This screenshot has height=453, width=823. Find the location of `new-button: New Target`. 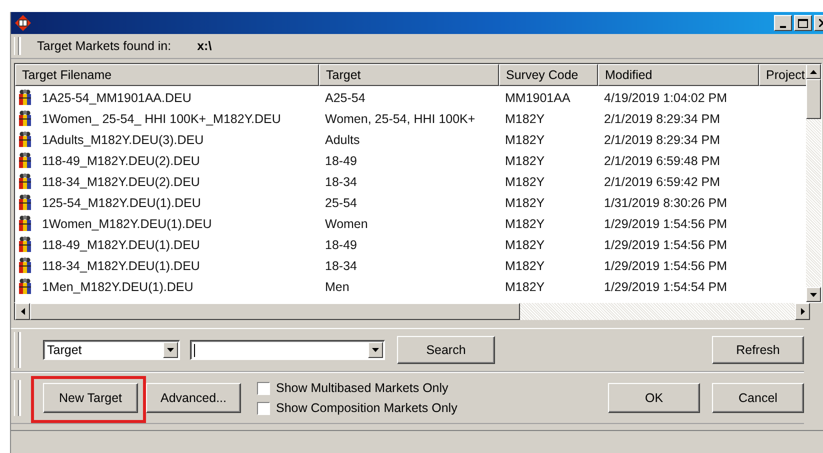

new-button: New Target is located at coordinates (90, 398).